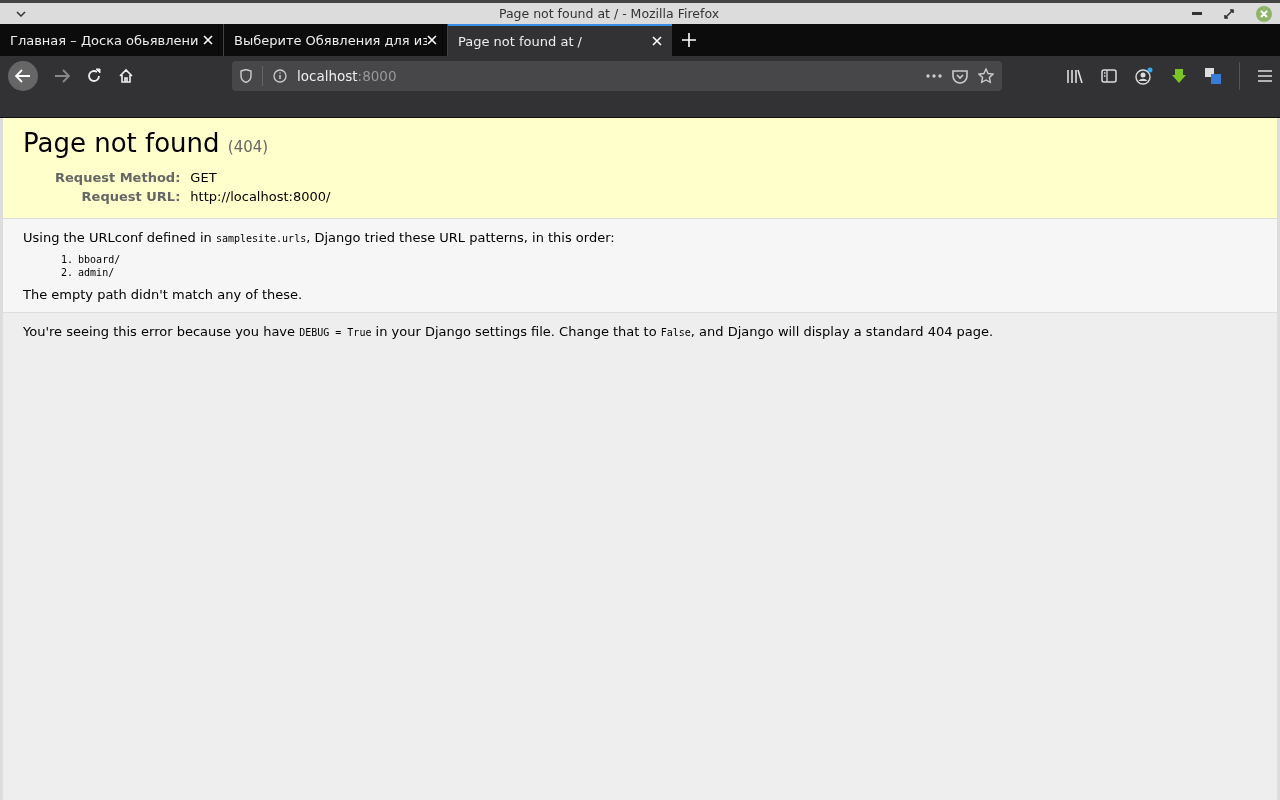 The height and width of the screenshot is (800, 1280). What do you see at coordinates (1144, 76) in the screenshot?
I see `account-icon` at bounding box center [1144, 76].